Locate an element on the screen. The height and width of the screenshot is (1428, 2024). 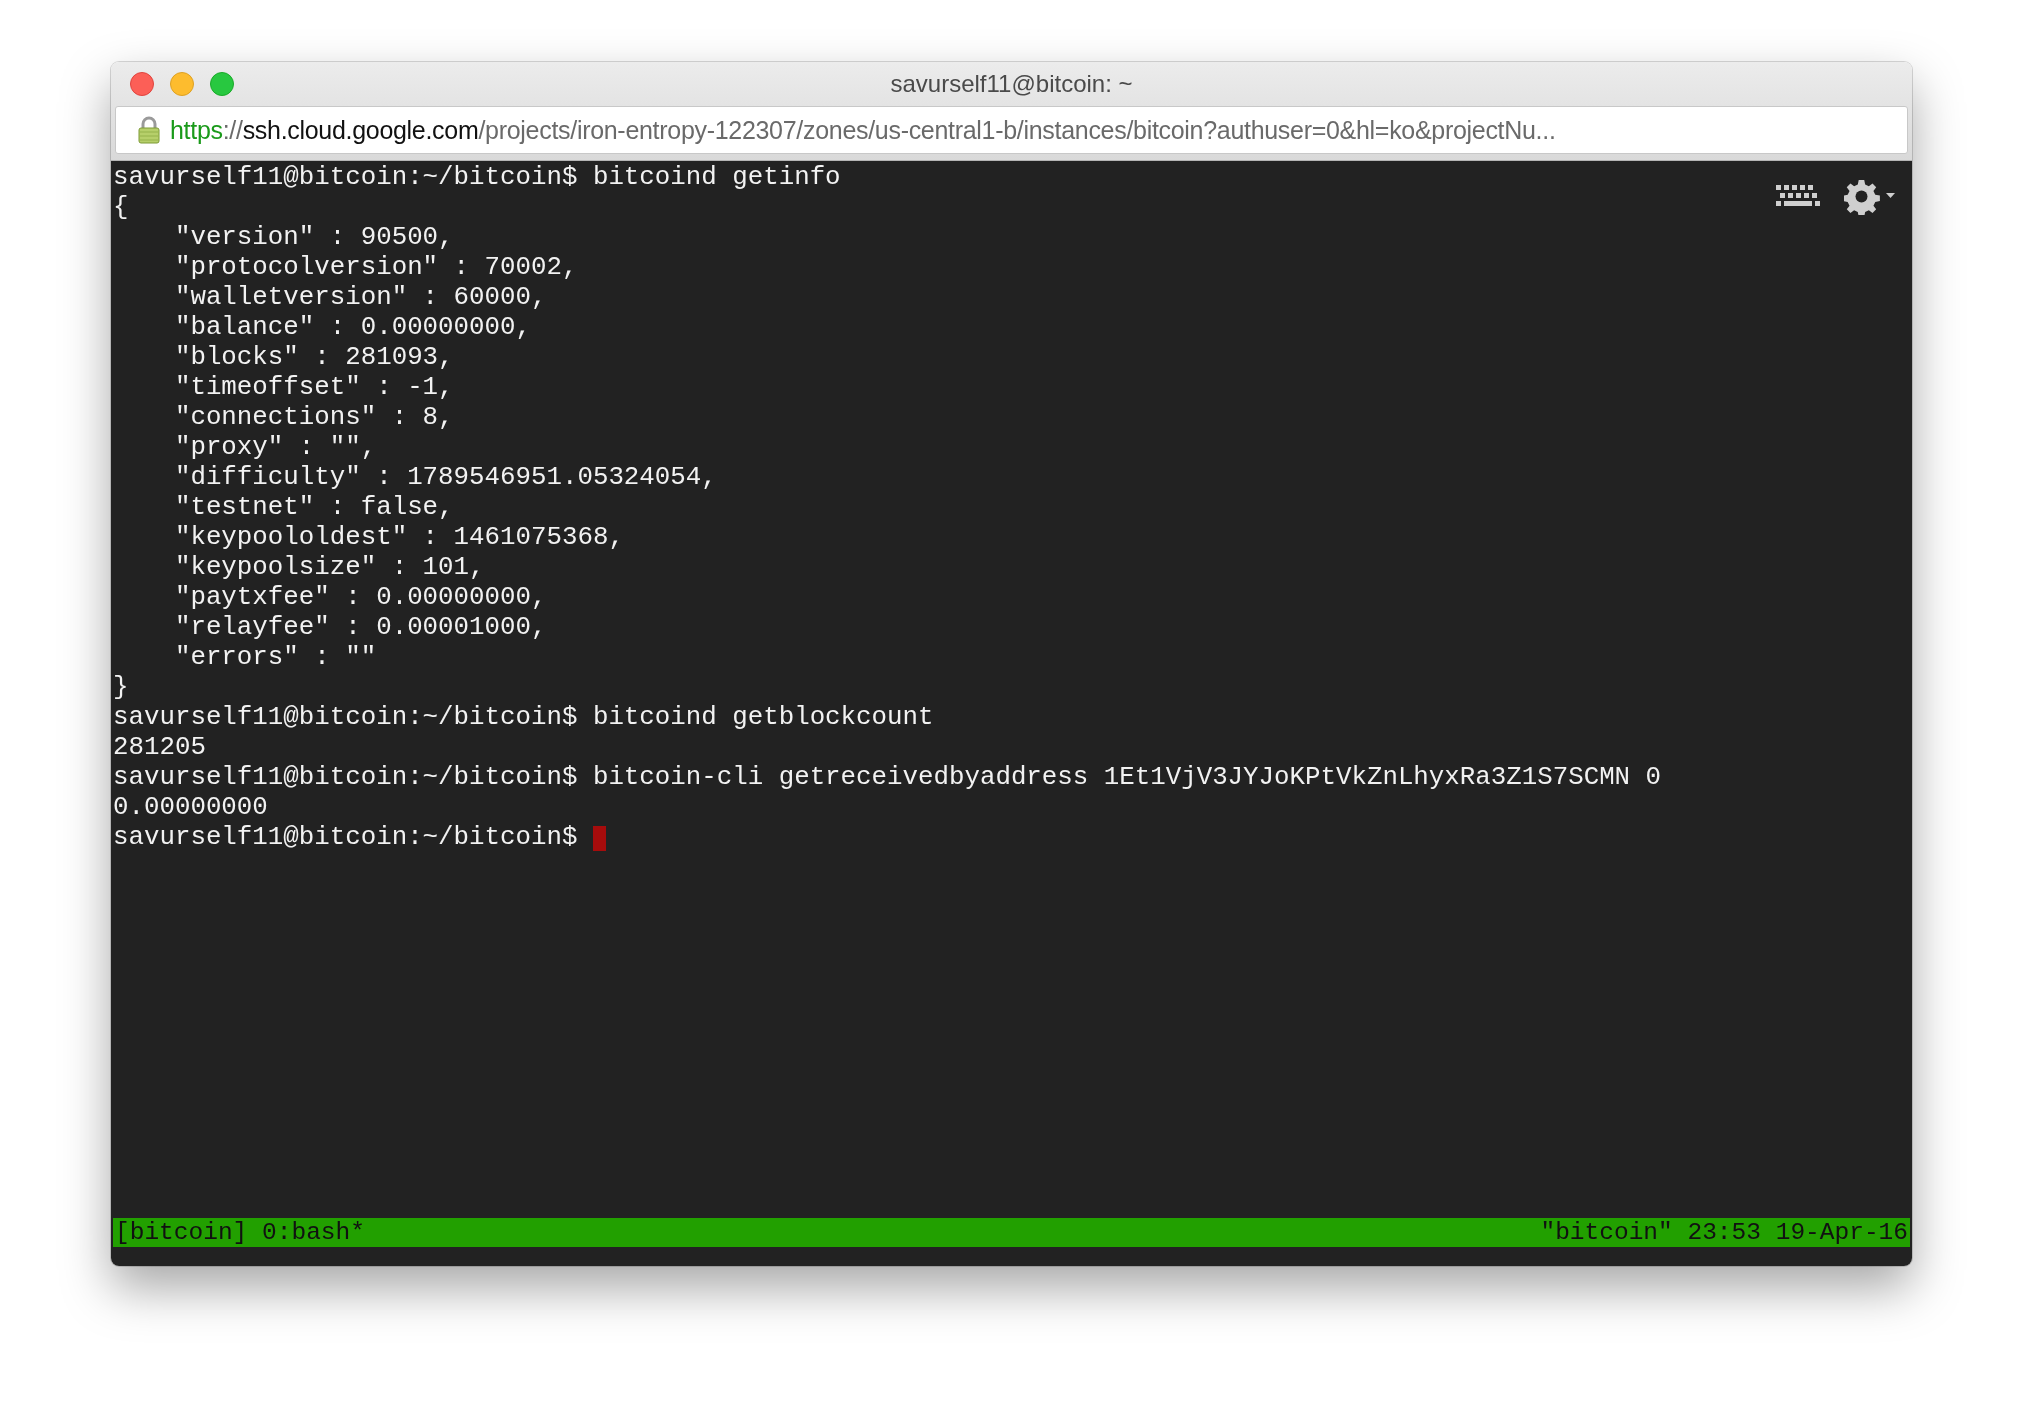
terminal-line: "difficulty" : 1789546951.05324054, is located at coordinates (445, 478).